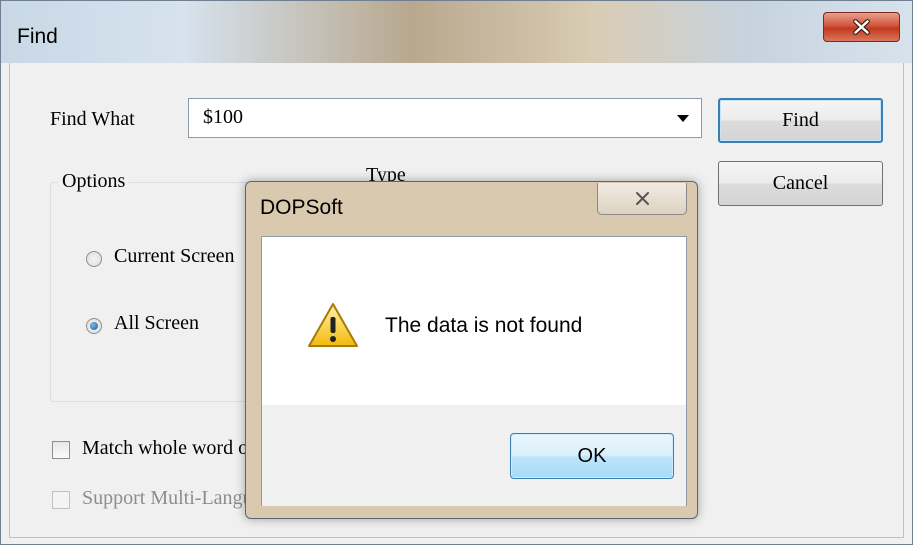 The height and width of the screenshot is (545, 913). What do you see at coordinates (92, 119) in the screenshot?
I see `find-what-label: Find What` at bounding box center [92, 119].